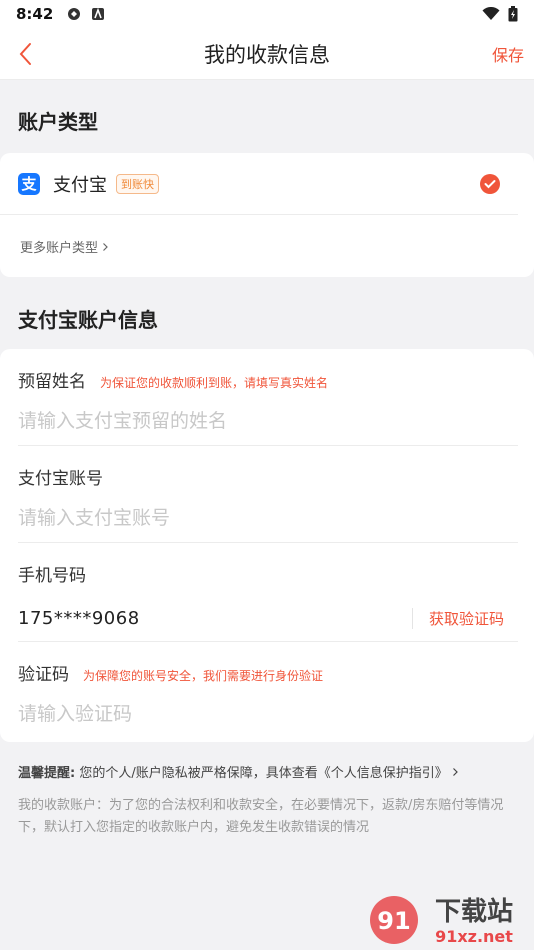 The height and width of the screenshot is (950, 534). Describe the element at coordinates (88, 320) in the screenshot. I see `account-info-heading: 支付宝账户信息` at that location.